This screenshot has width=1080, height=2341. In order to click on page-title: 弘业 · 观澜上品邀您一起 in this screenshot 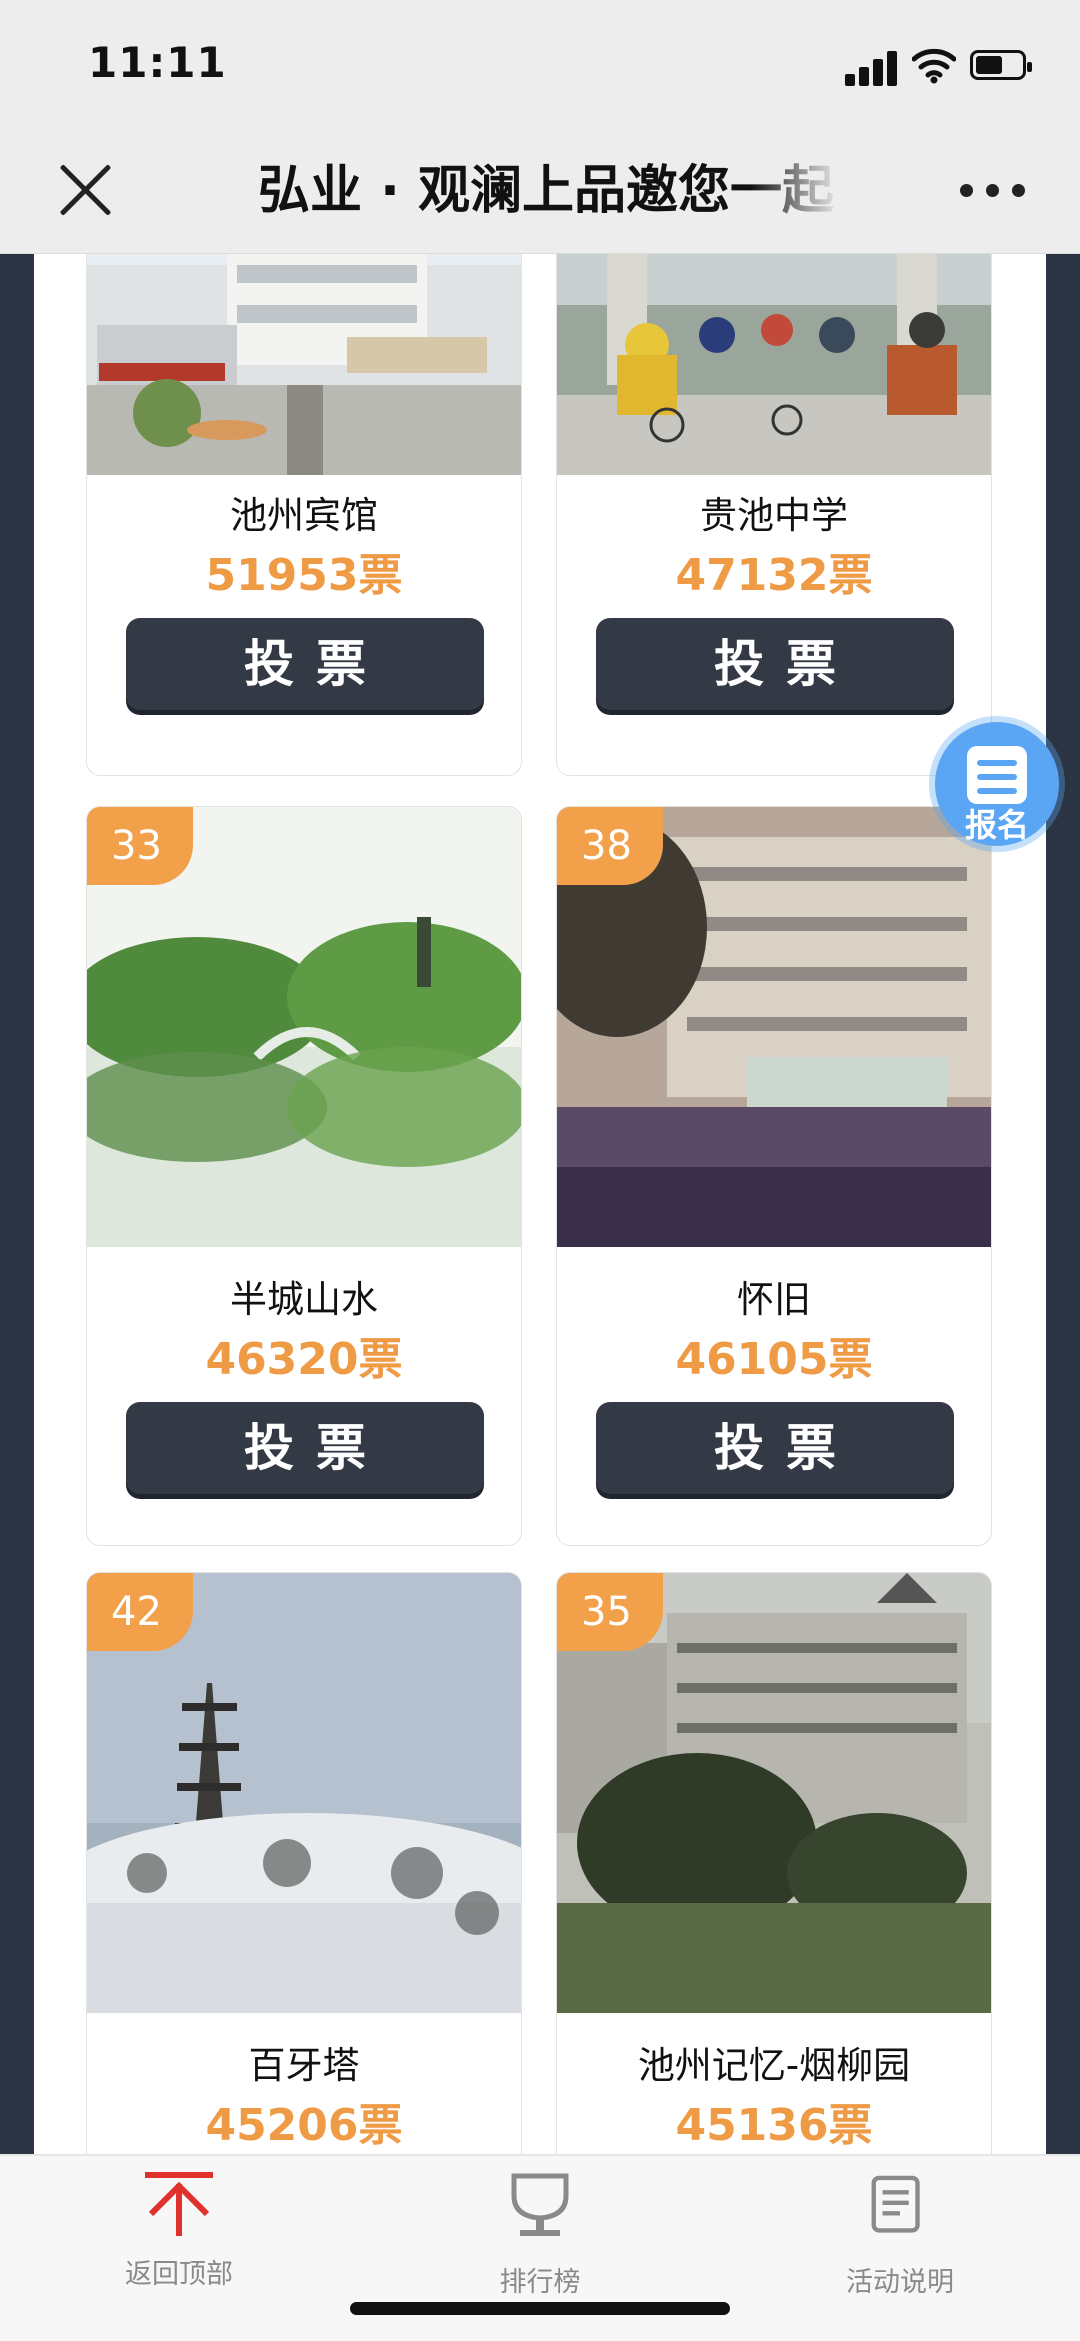, I will do `click(549, 191)`.